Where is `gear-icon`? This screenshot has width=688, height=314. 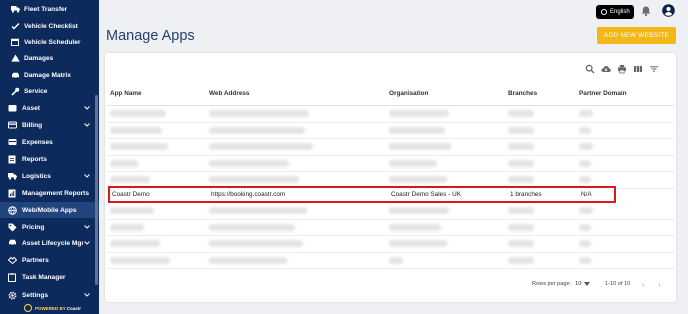 gear-icon is located at coordinates (12, 295).